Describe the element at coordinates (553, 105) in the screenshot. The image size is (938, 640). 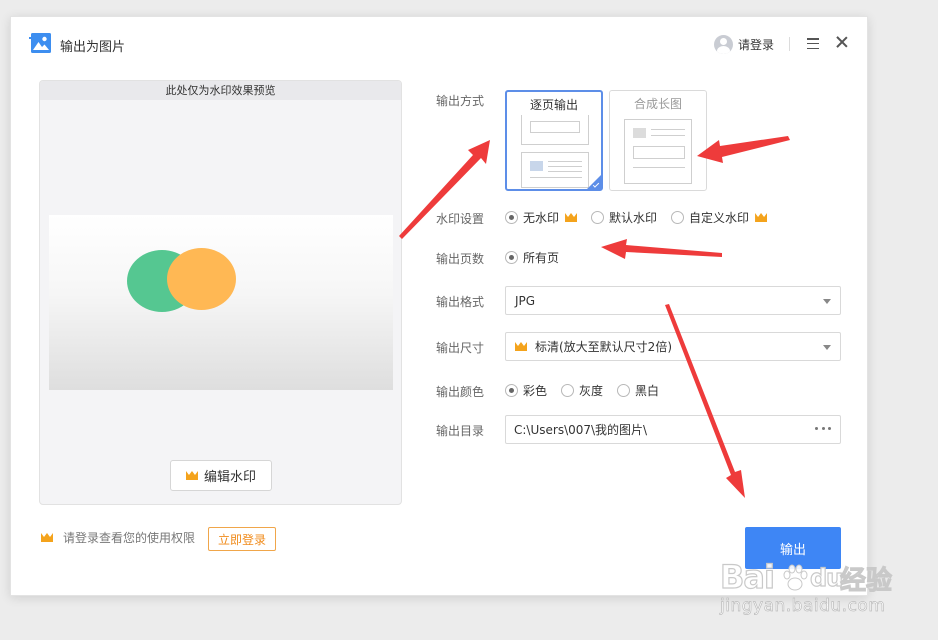
I see `mode-card-label: 逐页输出` at that location.